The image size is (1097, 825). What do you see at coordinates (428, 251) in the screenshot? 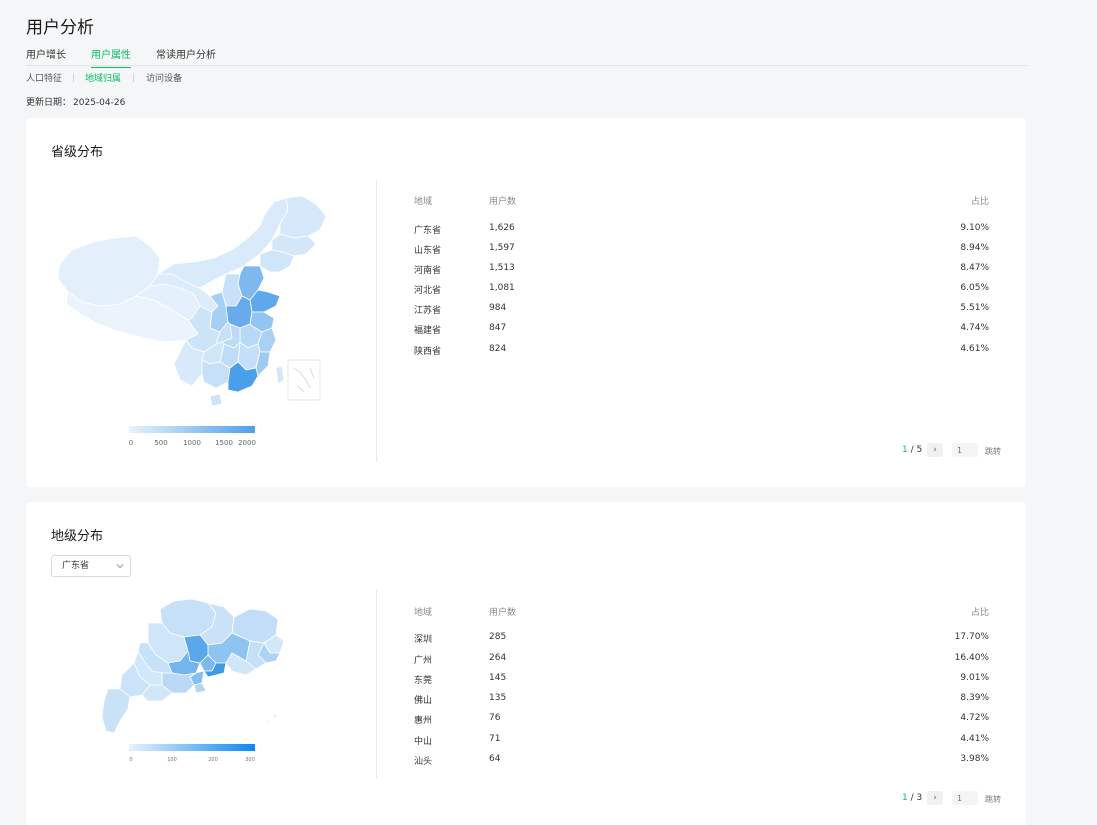
I see `cell-region: 山东省` at bounding box center [428, 251].